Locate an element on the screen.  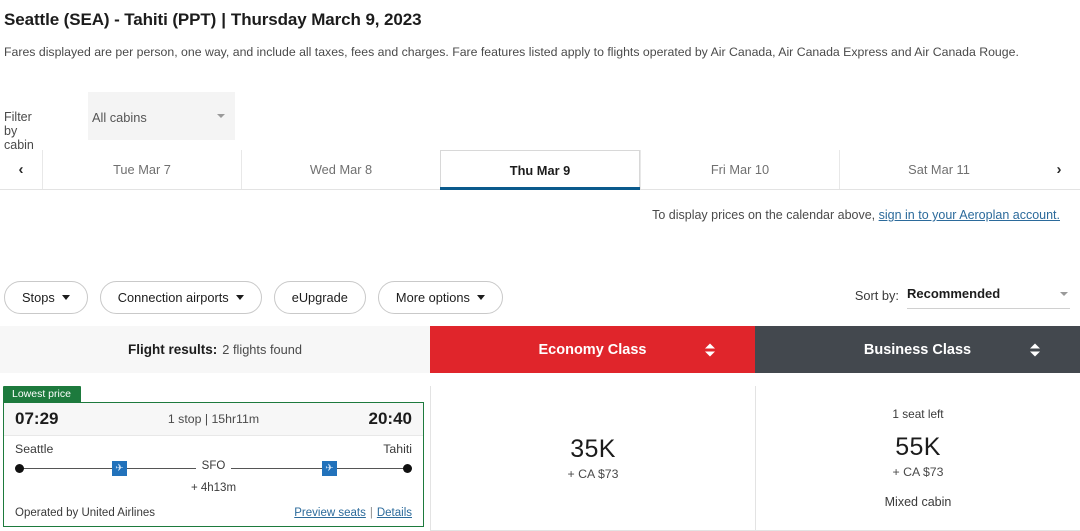
connection-airport-code: SFO is located at coordinates (213, 466).